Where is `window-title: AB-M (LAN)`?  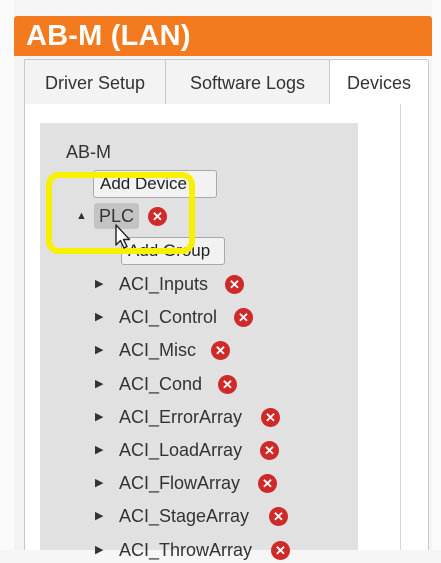 window-title: AB-M (LAN) is located at coordinates (108, 36).